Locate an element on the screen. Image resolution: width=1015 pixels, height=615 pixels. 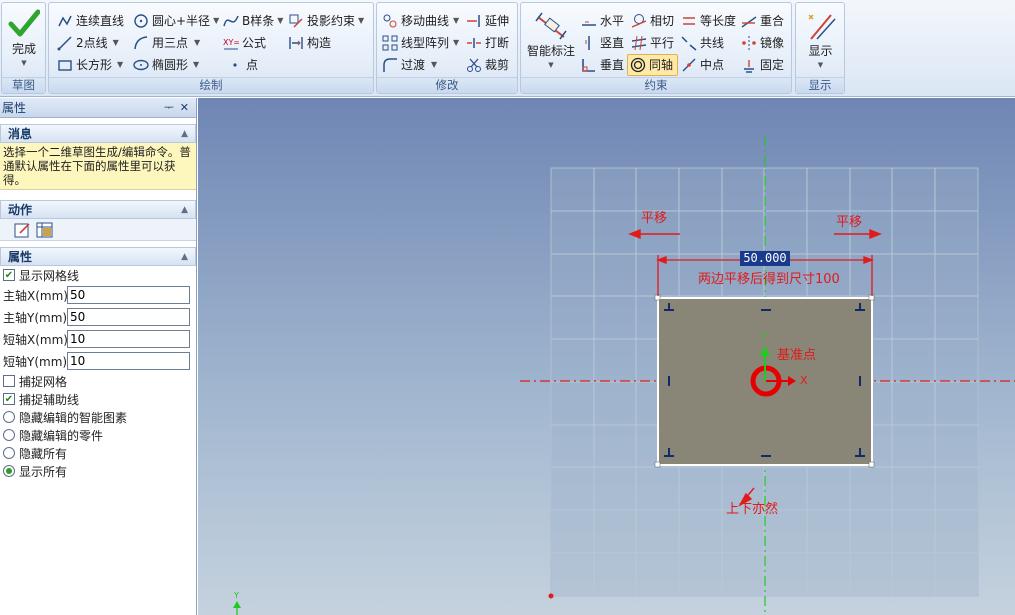
svg-text: XY= is located at coordinates (231, 42).